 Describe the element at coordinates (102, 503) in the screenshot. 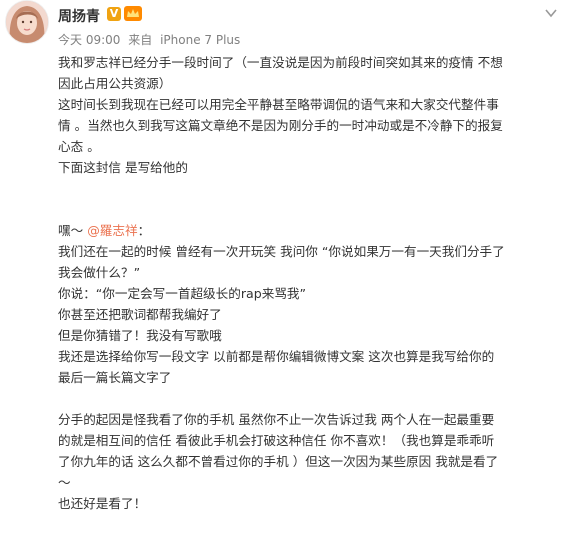

I see `text-line: 也还好是看了！` at that location.